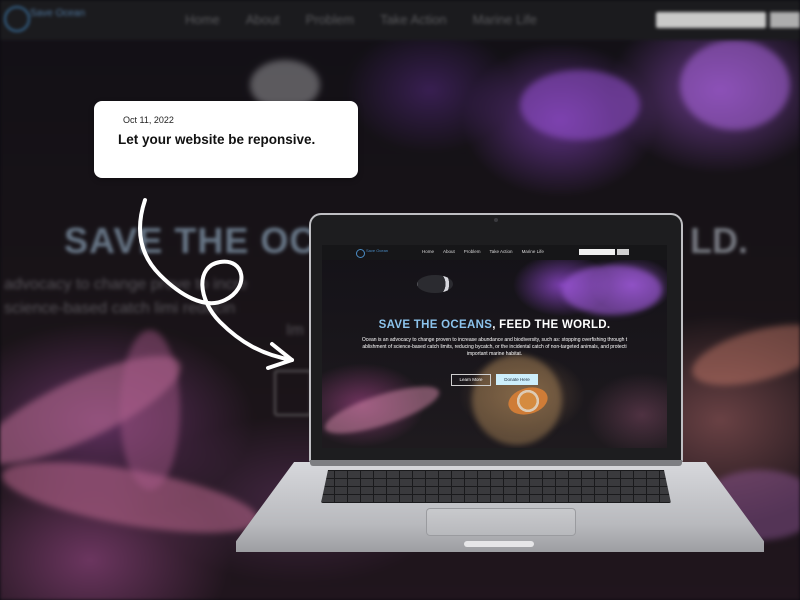 The width and height of the screenshot is (800, 600). Describe the element at coordinates (499, 544) in the screenshot. I see `laptop-front-notch` at that location.